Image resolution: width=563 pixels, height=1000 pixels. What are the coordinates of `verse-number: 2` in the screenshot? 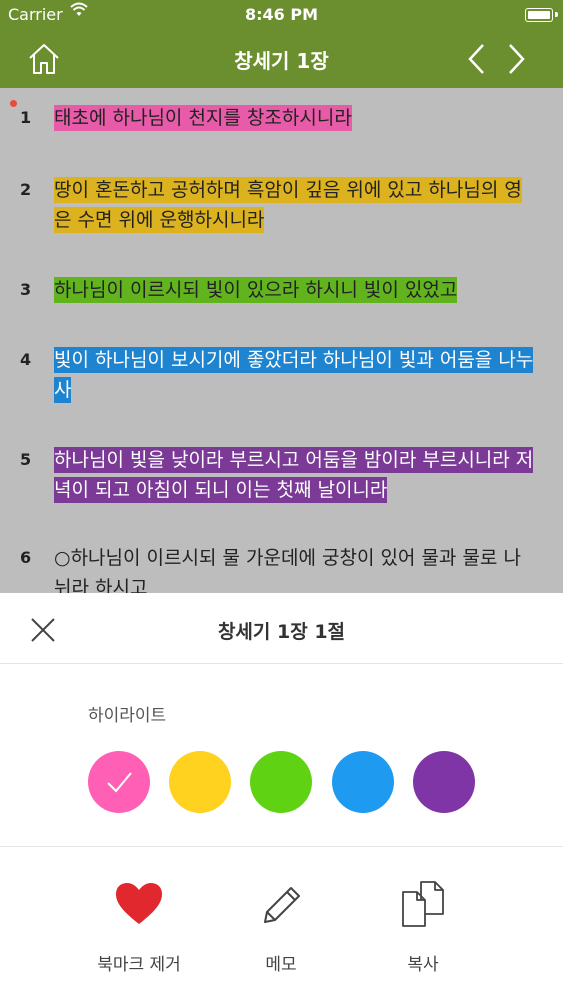 It's located at (26, 189).